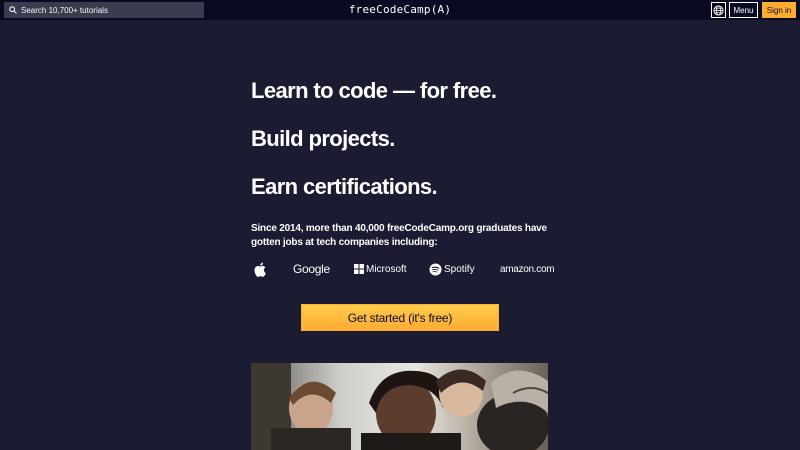 This screenshot has width=800, height=450. What do you see at coordinates (344, 186) in the screenshot?
I see `headline-earn: Earn certifications.` at bounding box center [344, 186].